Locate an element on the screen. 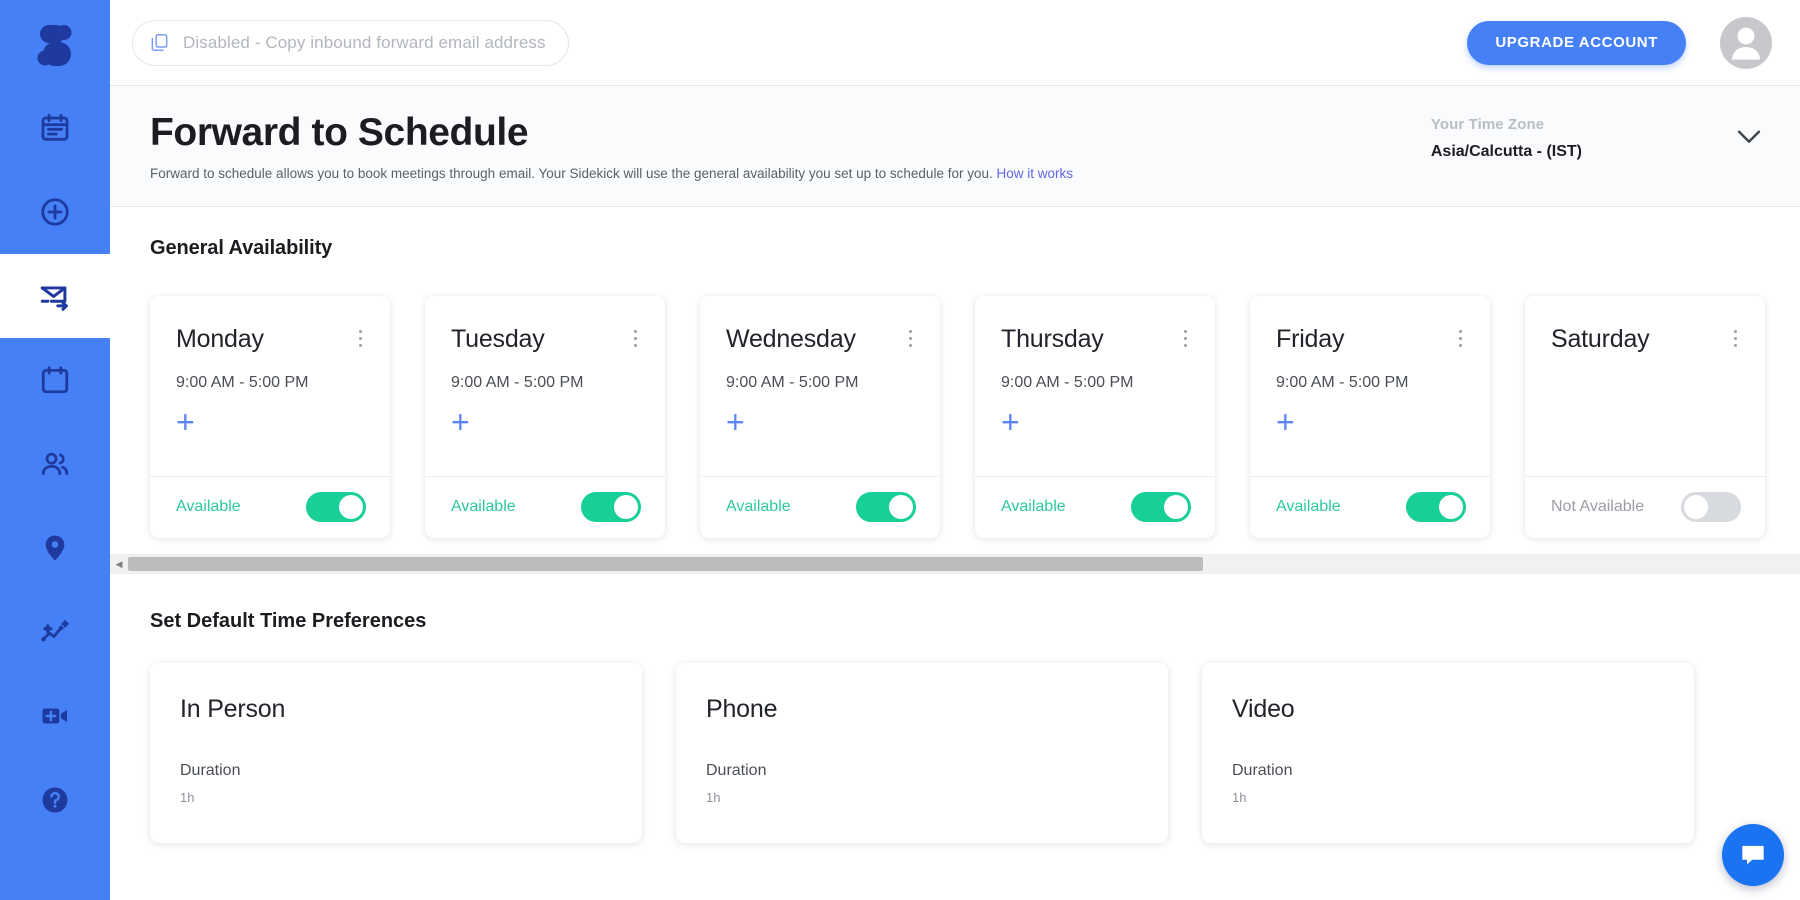  day-name: Monday is located at coordinates (220, 338).